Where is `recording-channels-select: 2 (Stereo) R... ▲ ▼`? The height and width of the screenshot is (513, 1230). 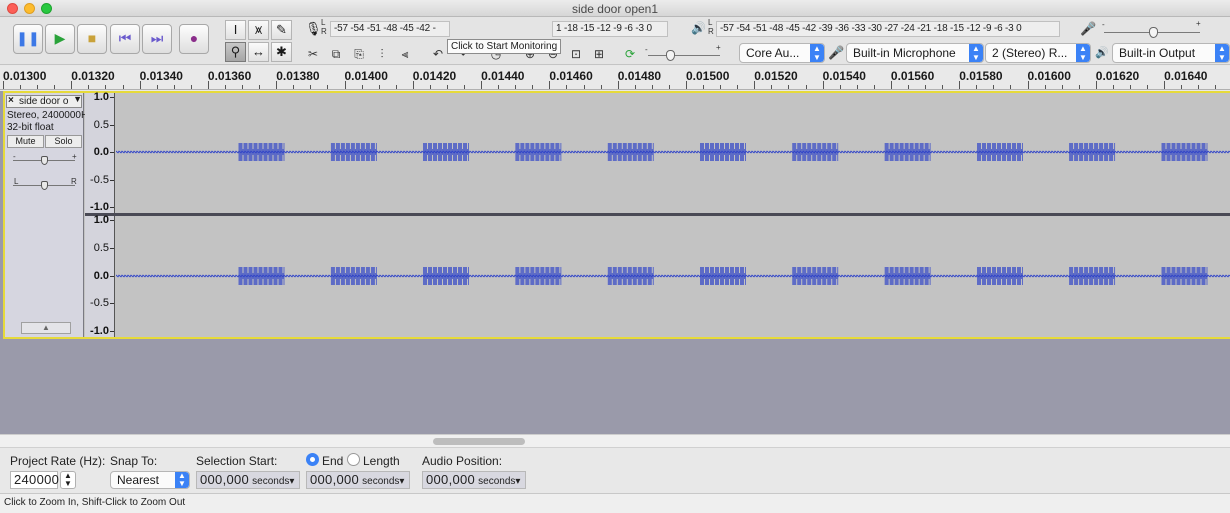 recording-channels-select: 2 (Stereo) R... ▲ ▼ is located at coordinates (1038, 53).